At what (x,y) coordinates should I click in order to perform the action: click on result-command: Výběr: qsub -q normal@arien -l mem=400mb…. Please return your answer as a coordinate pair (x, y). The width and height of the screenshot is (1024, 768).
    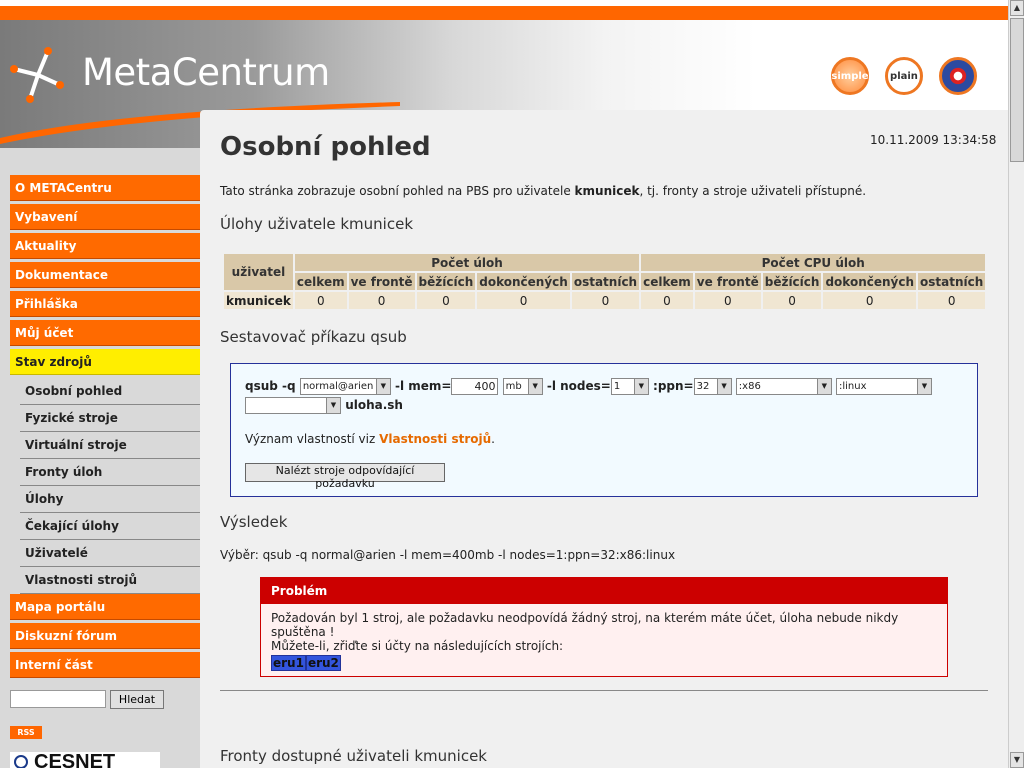
    Looking at the image, I should click on (448, 555).